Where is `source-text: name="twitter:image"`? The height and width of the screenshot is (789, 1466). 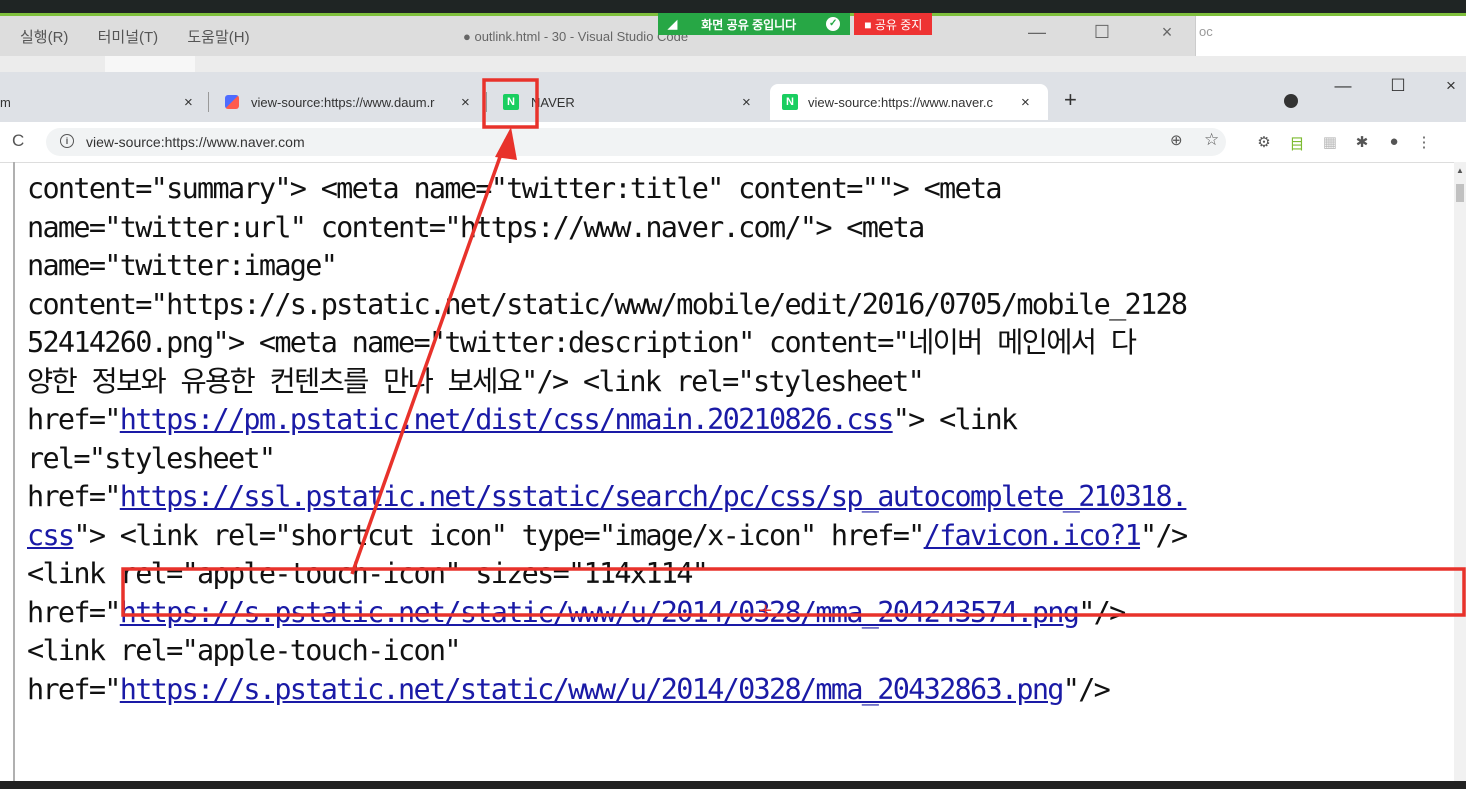
source-text: name="twitter:image" is located at coordinates (182, 265).